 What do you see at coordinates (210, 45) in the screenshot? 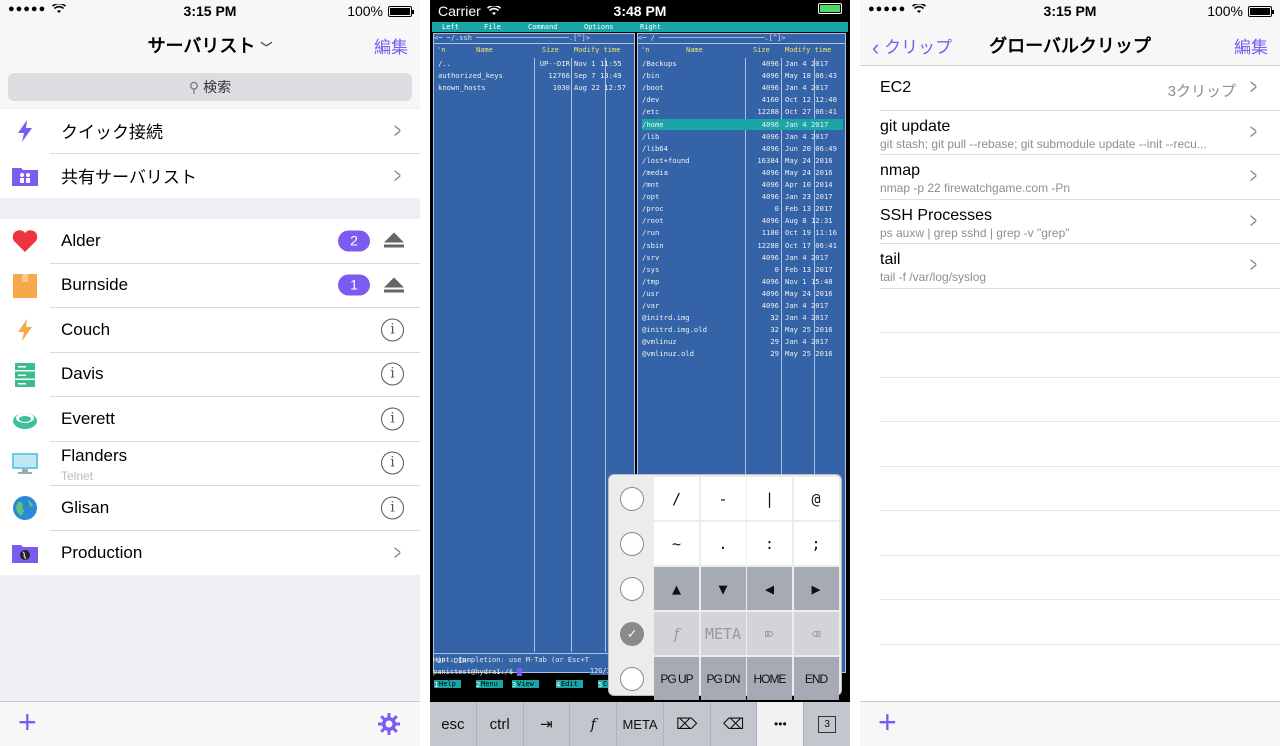
I see `page-title: サーバリスト ﹀` at bounding box center [210, 45].